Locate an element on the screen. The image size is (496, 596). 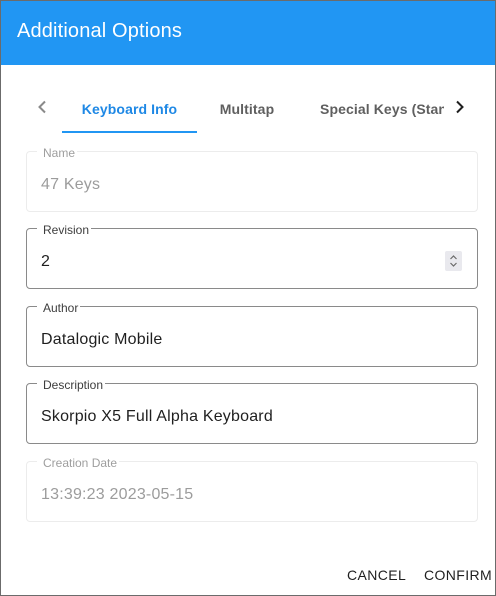
author-field-value: Datalogic Mobile is located at coordinates (101, 340).